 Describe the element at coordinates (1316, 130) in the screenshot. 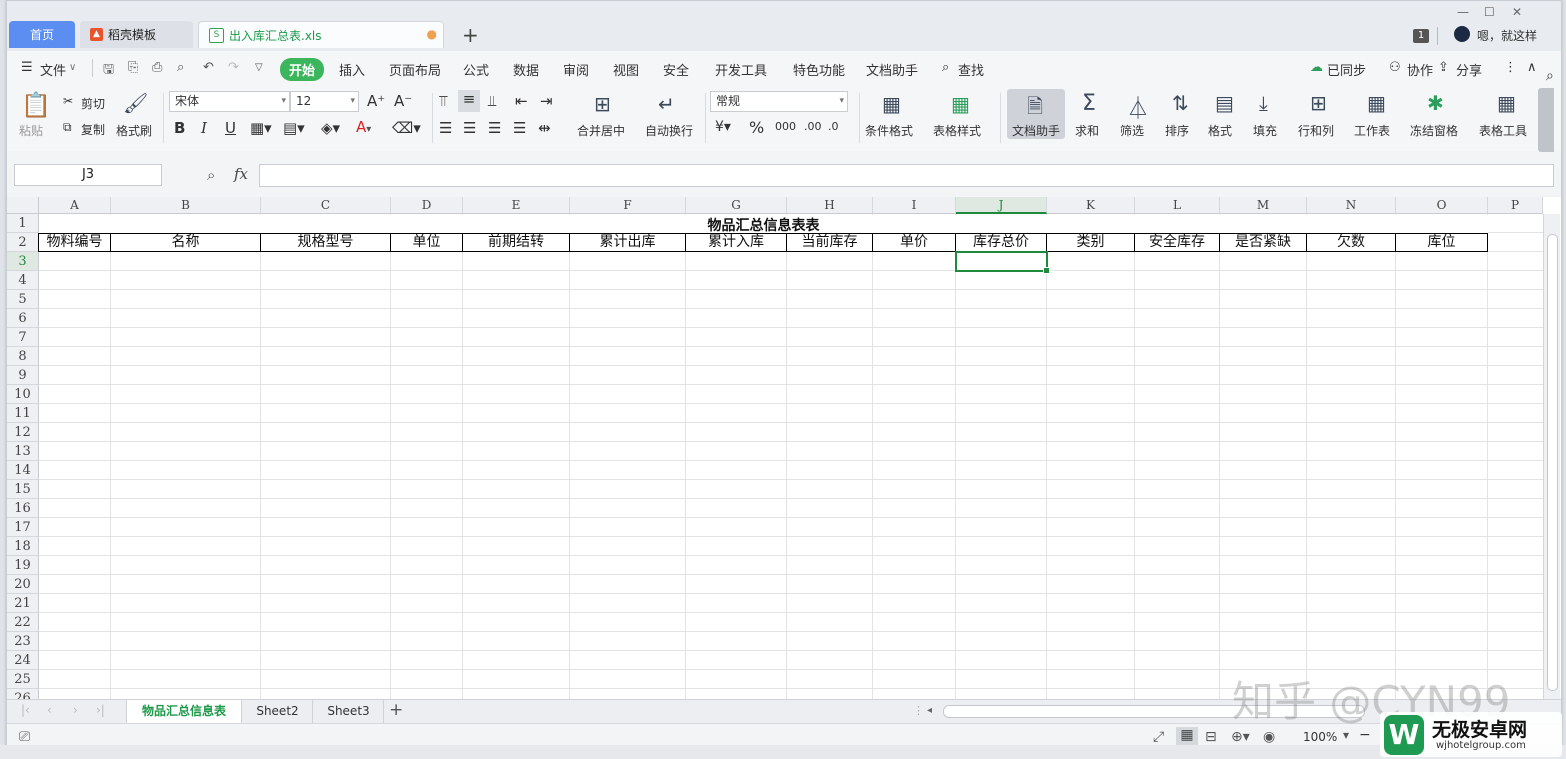

I see `row-col-button: 行和列` at that location.